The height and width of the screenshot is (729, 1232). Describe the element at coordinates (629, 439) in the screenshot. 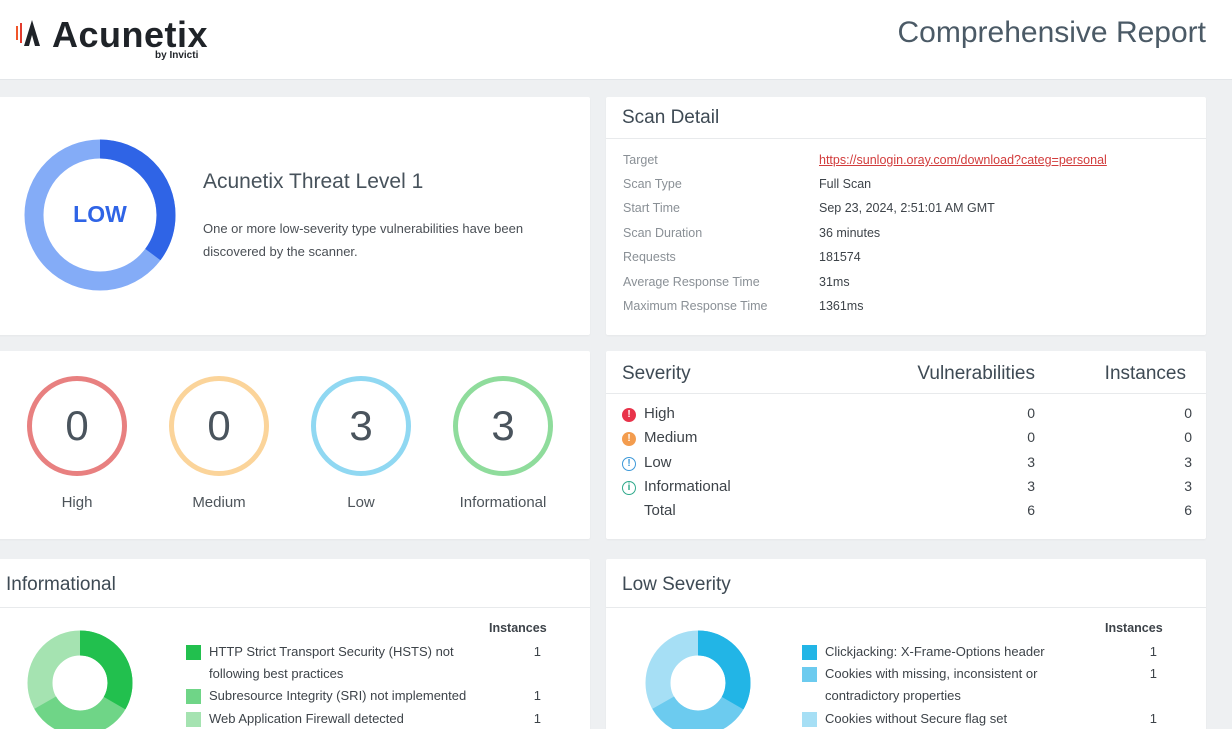

I see `medium-alert-icon: !` at that location.